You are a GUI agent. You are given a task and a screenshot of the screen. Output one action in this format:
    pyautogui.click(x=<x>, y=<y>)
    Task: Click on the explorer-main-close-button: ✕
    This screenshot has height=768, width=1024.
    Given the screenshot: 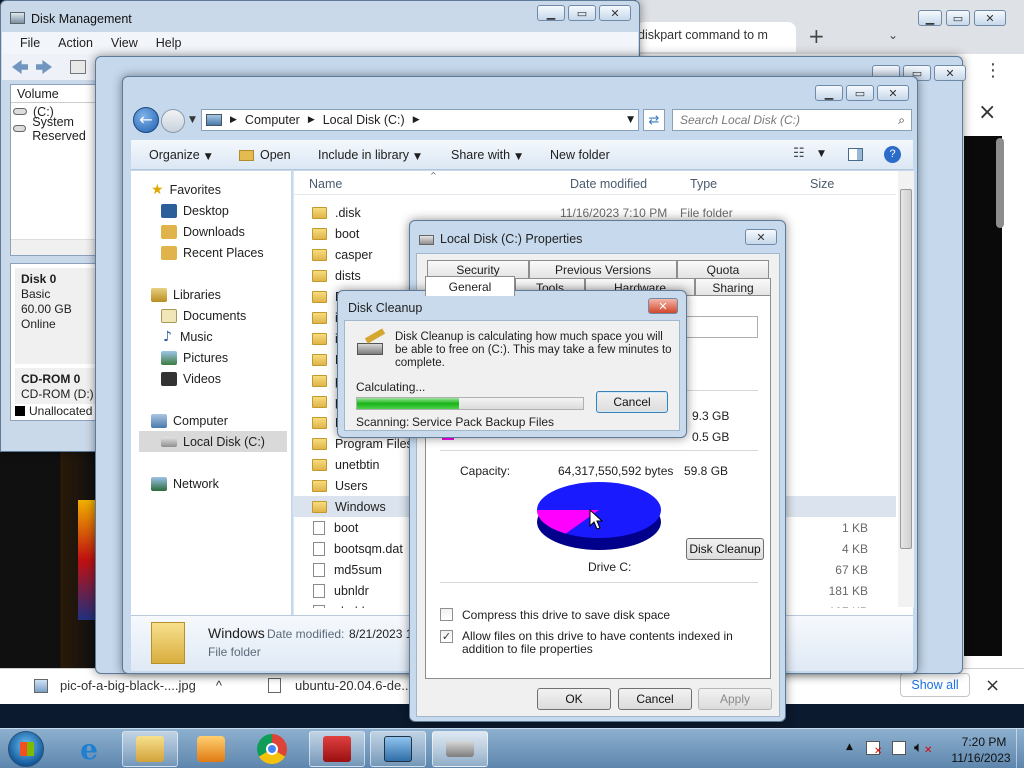 What is the action you would take?
    pyautogui.click(x=893, y=93)
    